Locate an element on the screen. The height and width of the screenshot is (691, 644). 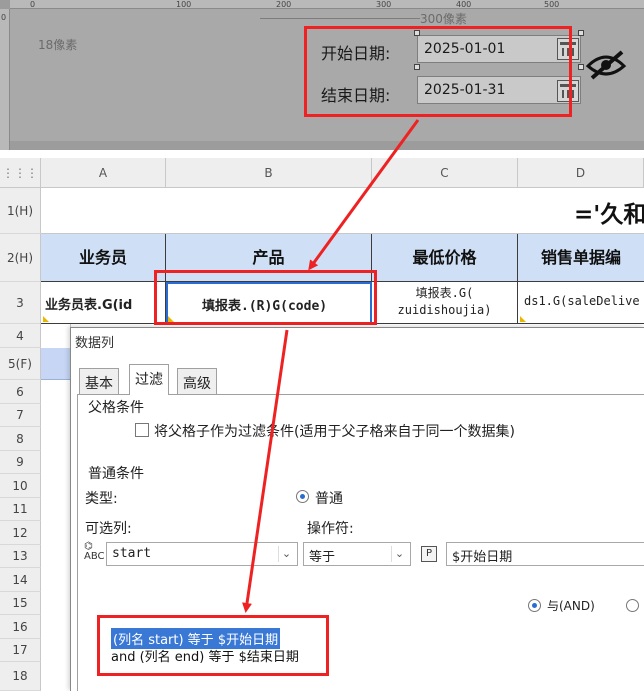
cell-formula: 业务员表.G(id is located at coordinates (89, 305).